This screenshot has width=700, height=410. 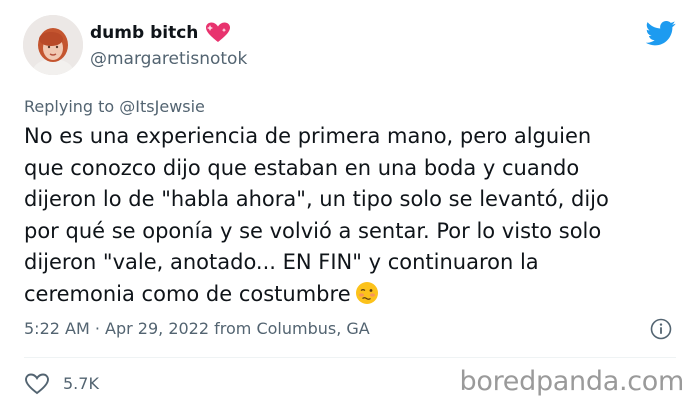 I want to click on replying-to: Replying to @ItsJewsie, so click(x=114, y=106).